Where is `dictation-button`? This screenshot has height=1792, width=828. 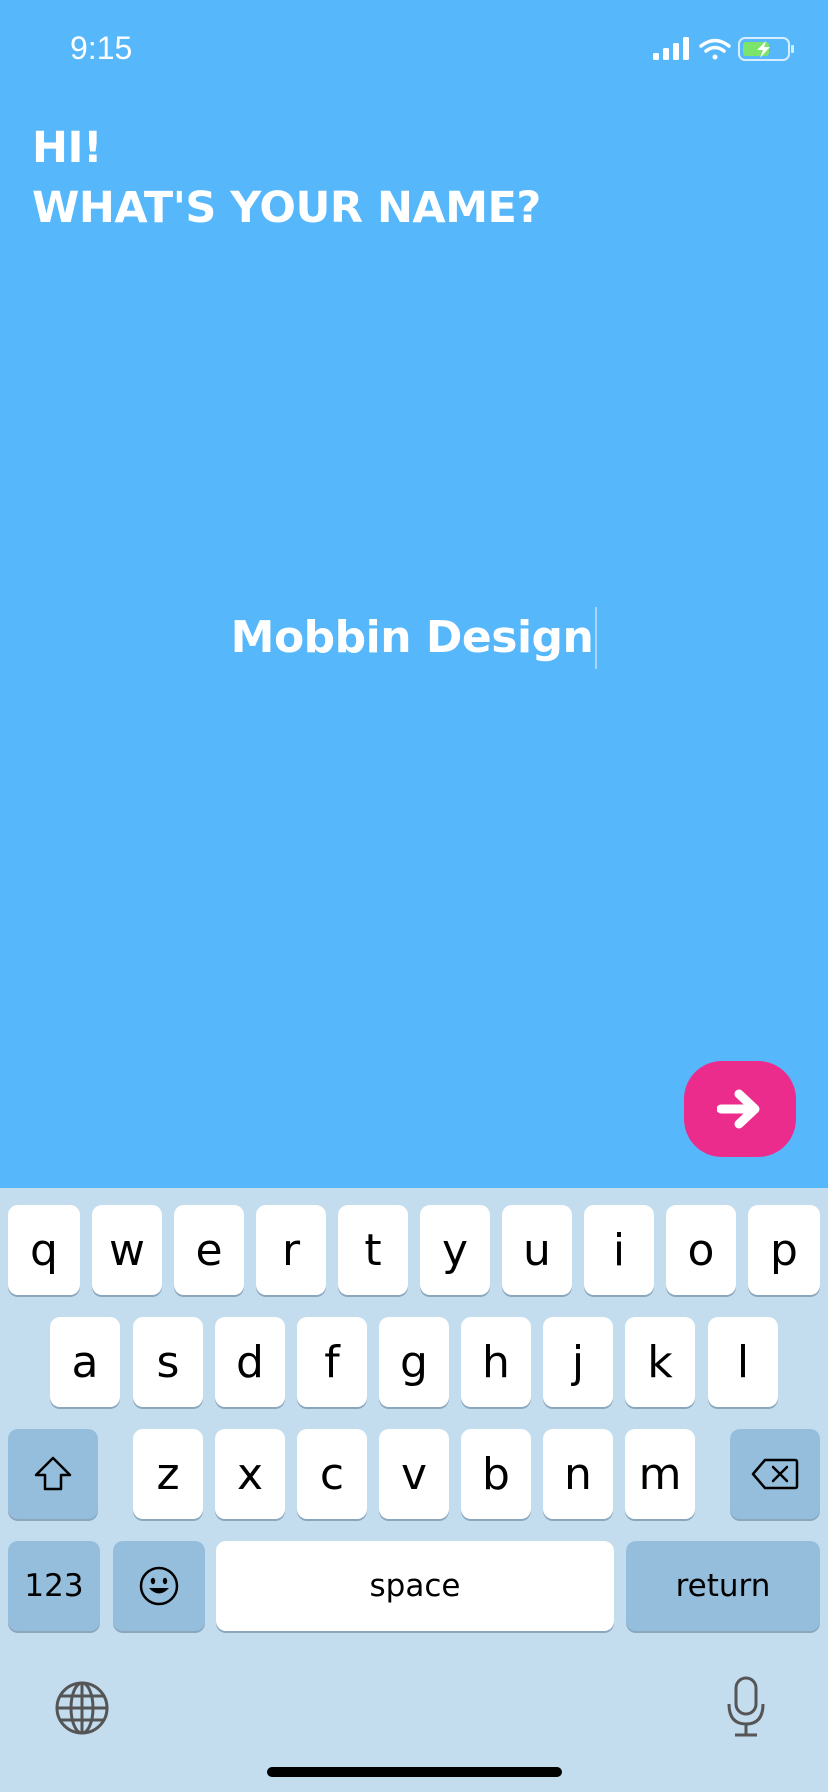
dictation-button is located at coordinates (746, 1707).